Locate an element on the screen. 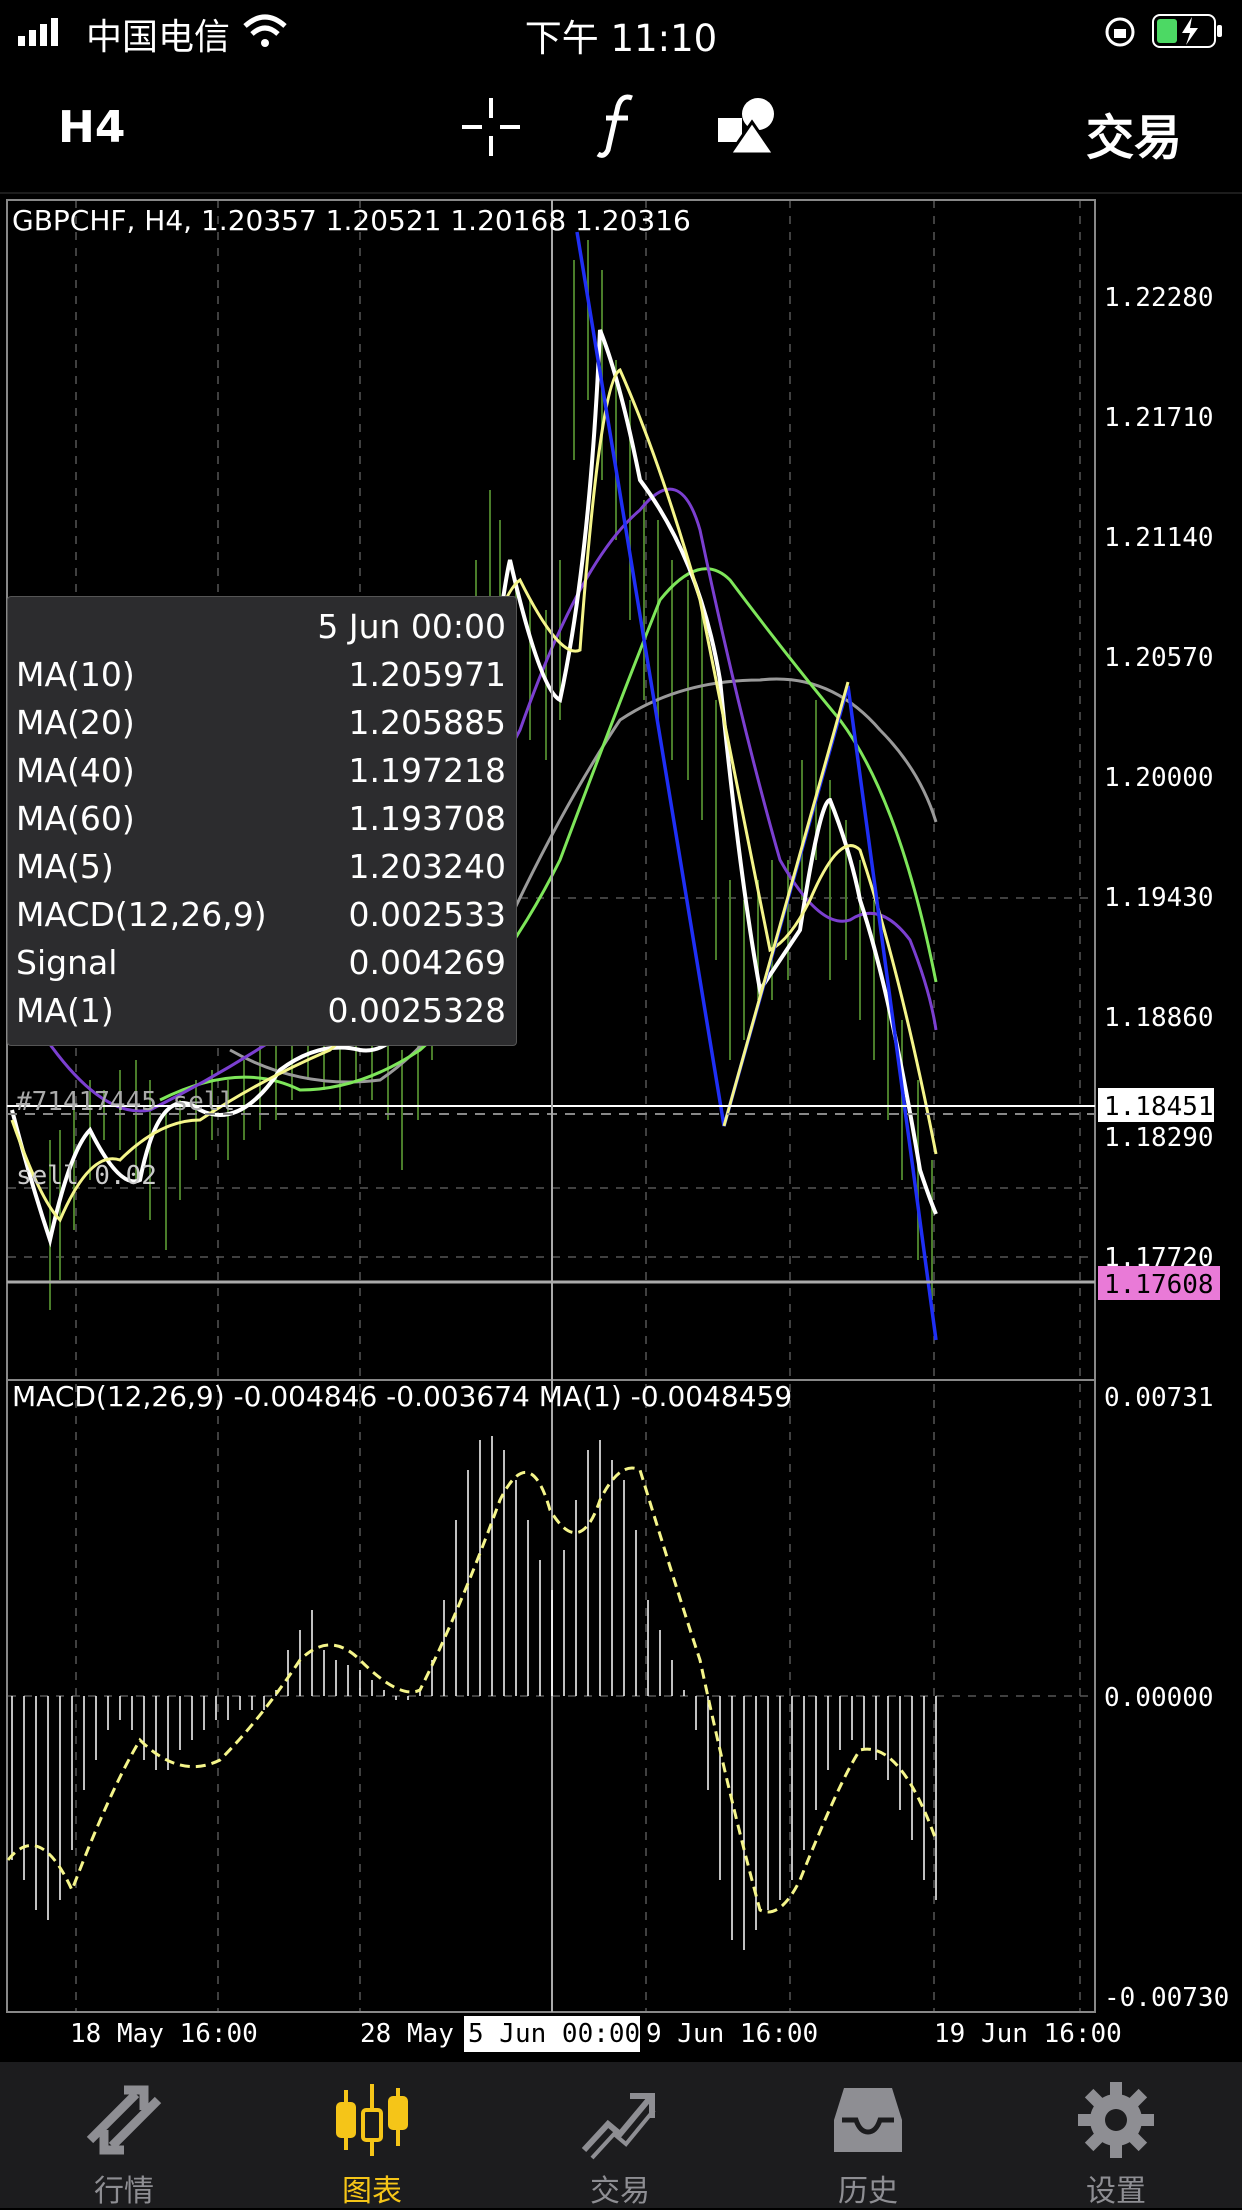 The width and height of the screenshot is (1242, 2210). time-tick: 18 May 16:00 is located at coordinates (164, 2034).